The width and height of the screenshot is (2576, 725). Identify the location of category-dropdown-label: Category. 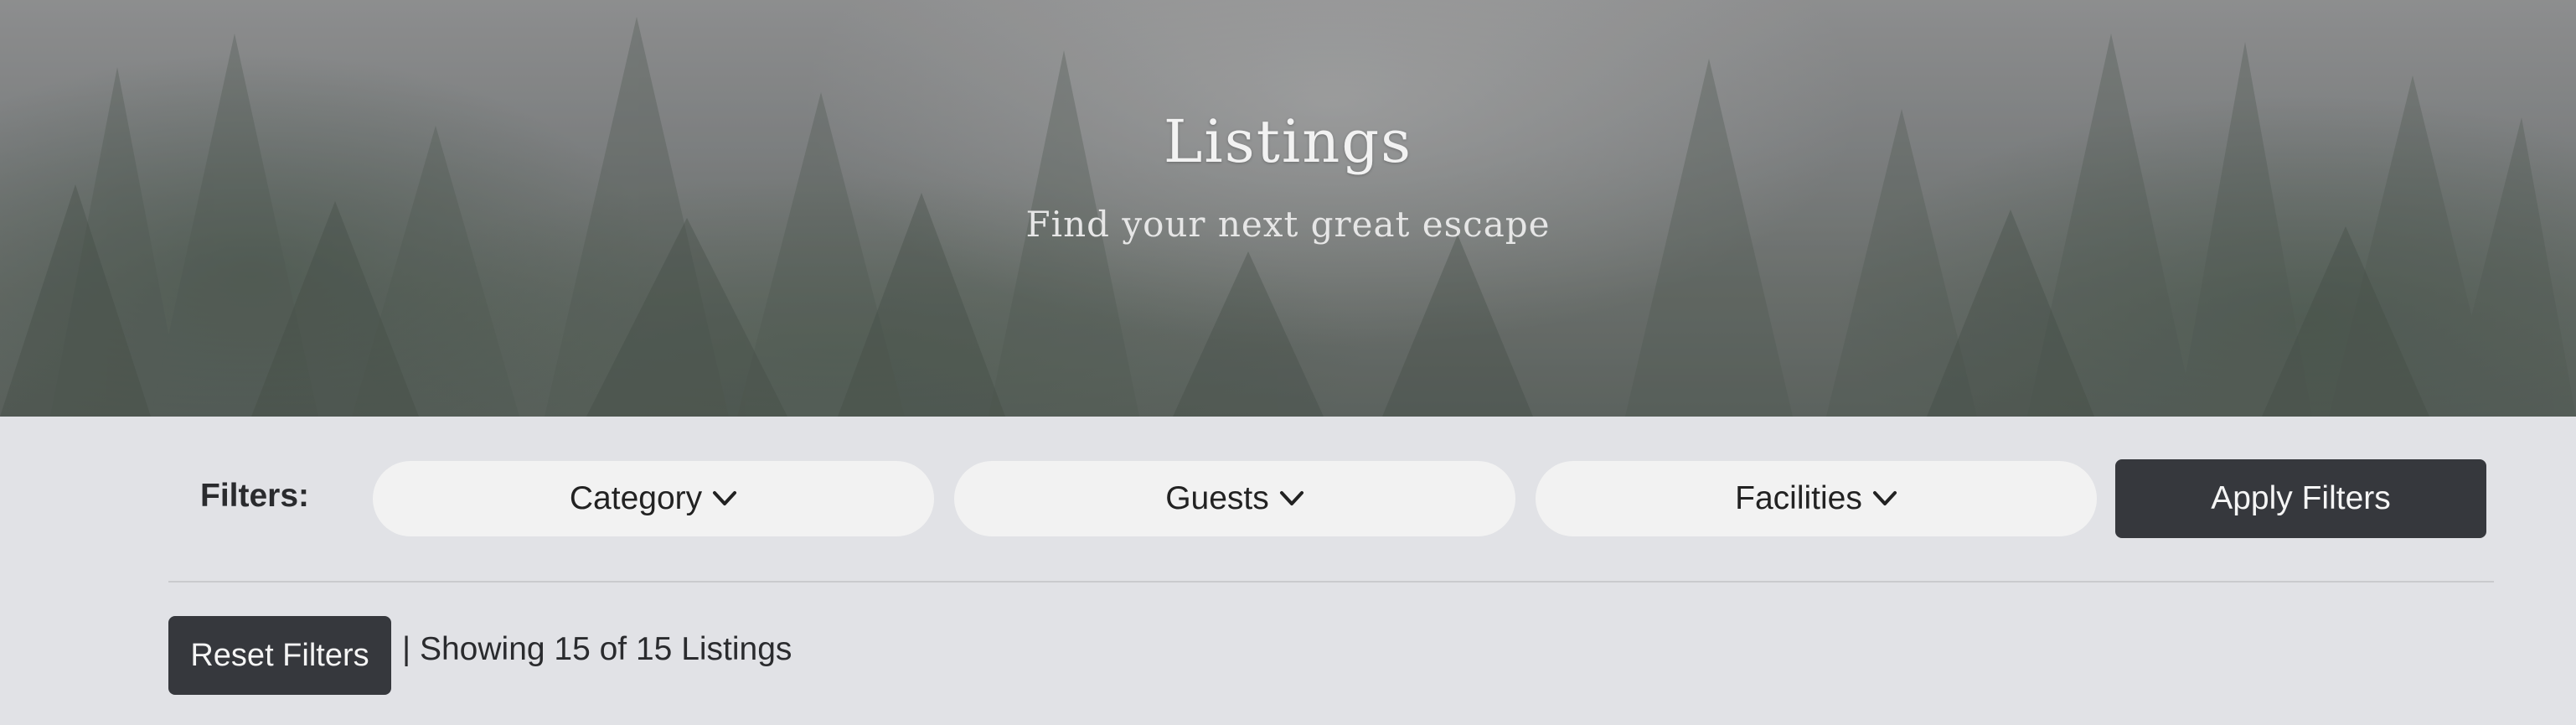
(636, 498).